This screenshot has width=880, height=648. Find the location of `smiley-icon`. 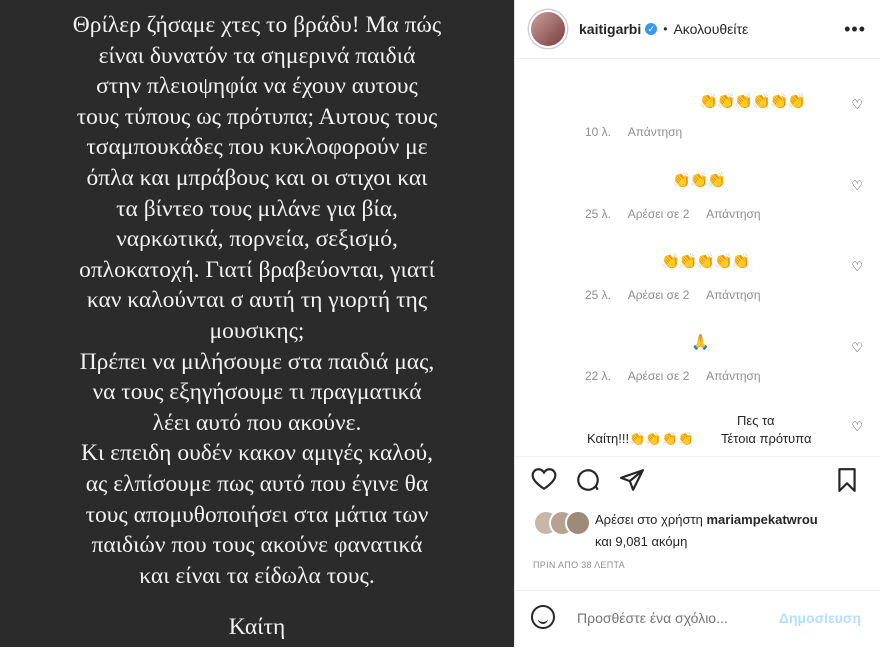

smiley-icon is located at coordinates (543, 617).